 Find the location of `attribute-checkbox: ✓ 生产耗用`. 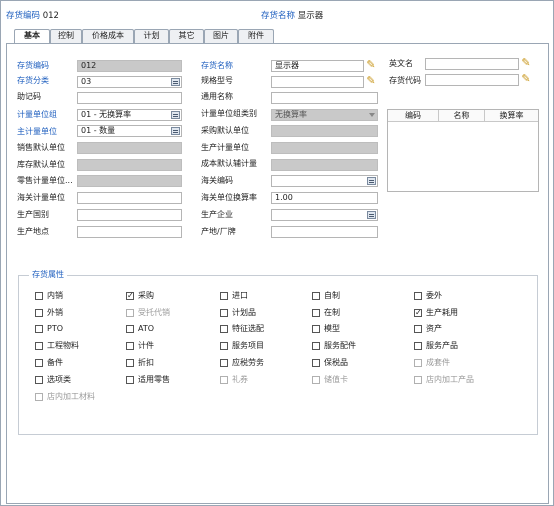

attribute-checkbox: ✓ 生产耗用 is located at coordinates (436, 313).